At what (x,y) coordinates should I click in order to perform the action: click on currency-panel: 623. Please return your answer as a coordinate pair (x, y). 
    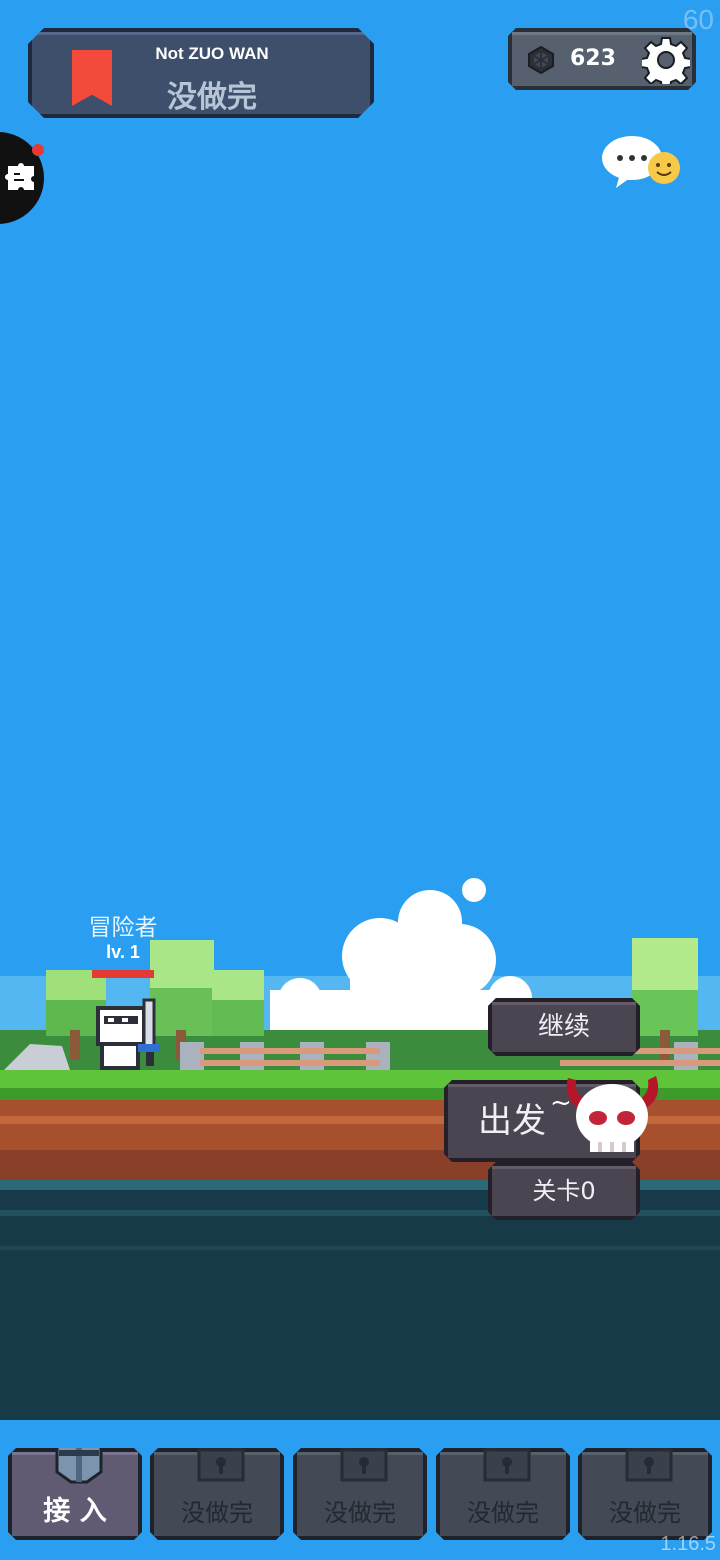
    Looking at the image, I should click on (602, 59).